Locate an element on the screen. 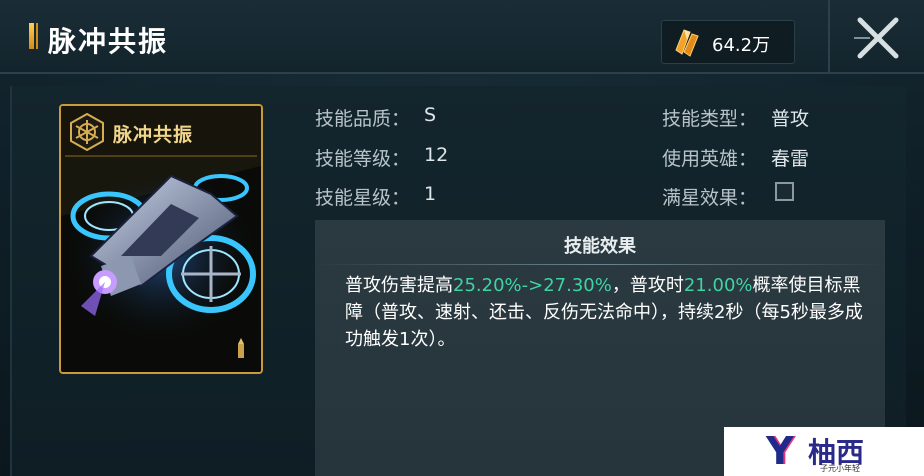 The width and height of the screenshot is (924, 476). star-label: 技能星级： is located at coordinates (363, 198).